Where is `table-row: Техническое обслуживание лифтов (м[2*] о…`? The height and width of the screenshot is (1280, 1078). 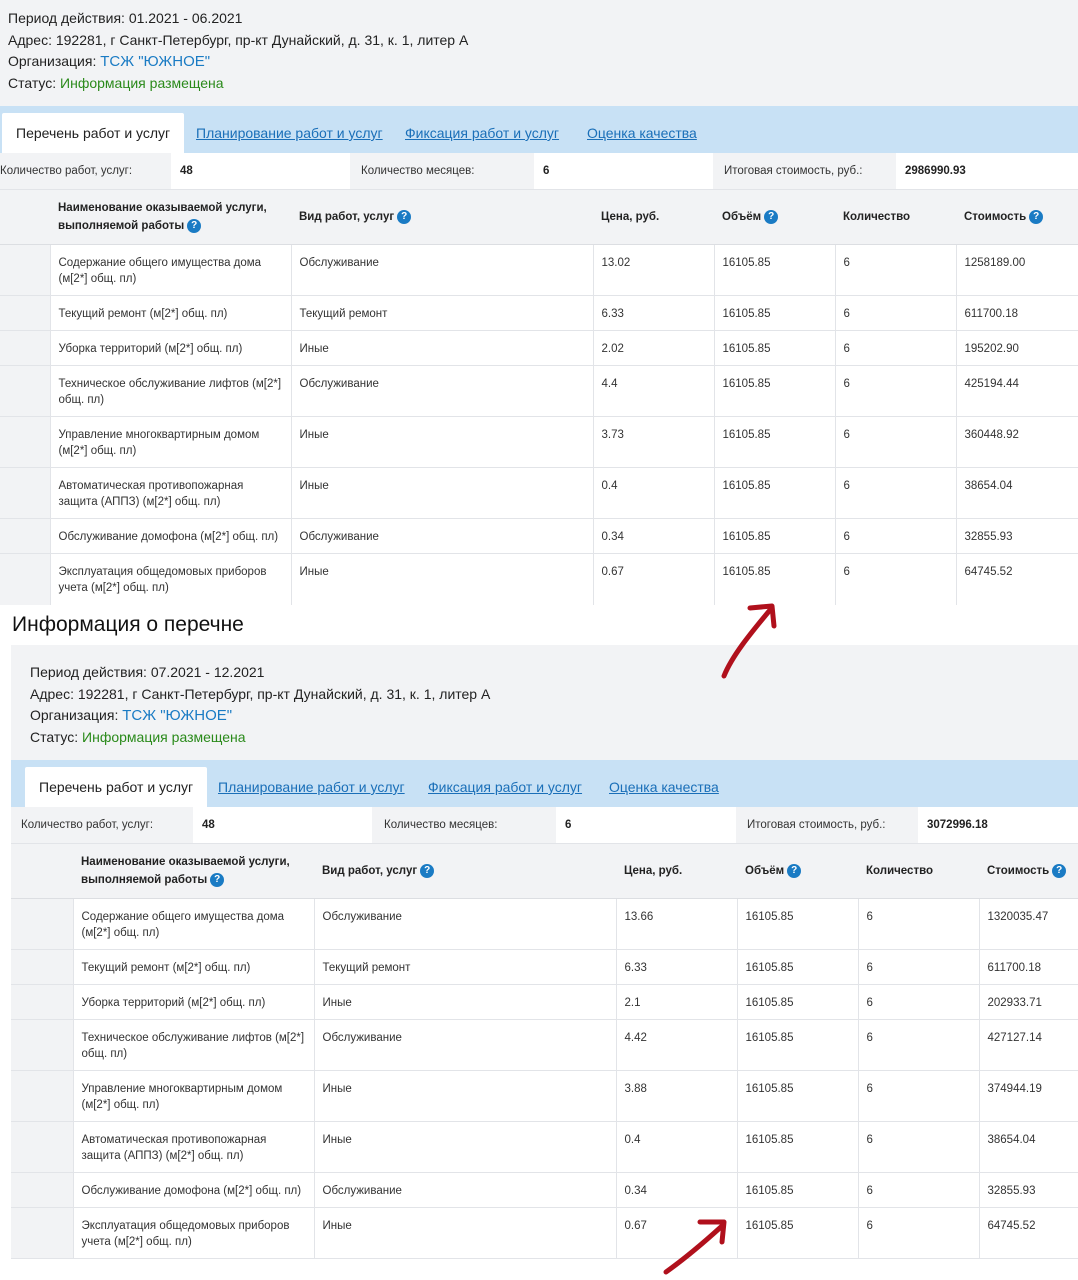
table-row: Техническое обслуживание лифтов (м[2*] о… is located at coordinates (544, 1045).